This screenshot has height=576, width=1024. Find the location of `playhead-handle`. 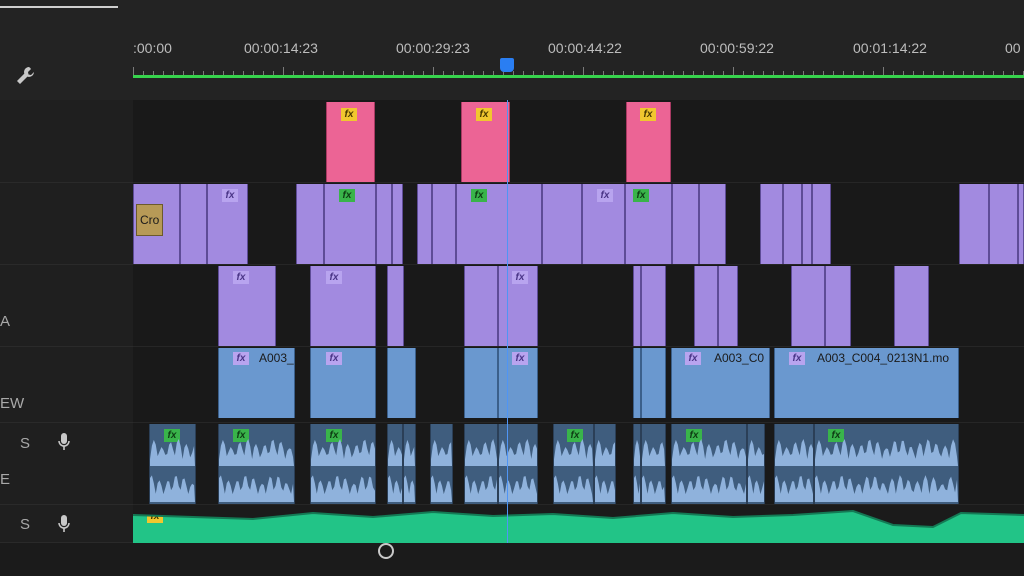

playhead-handle is located at coordinates (507, 65).